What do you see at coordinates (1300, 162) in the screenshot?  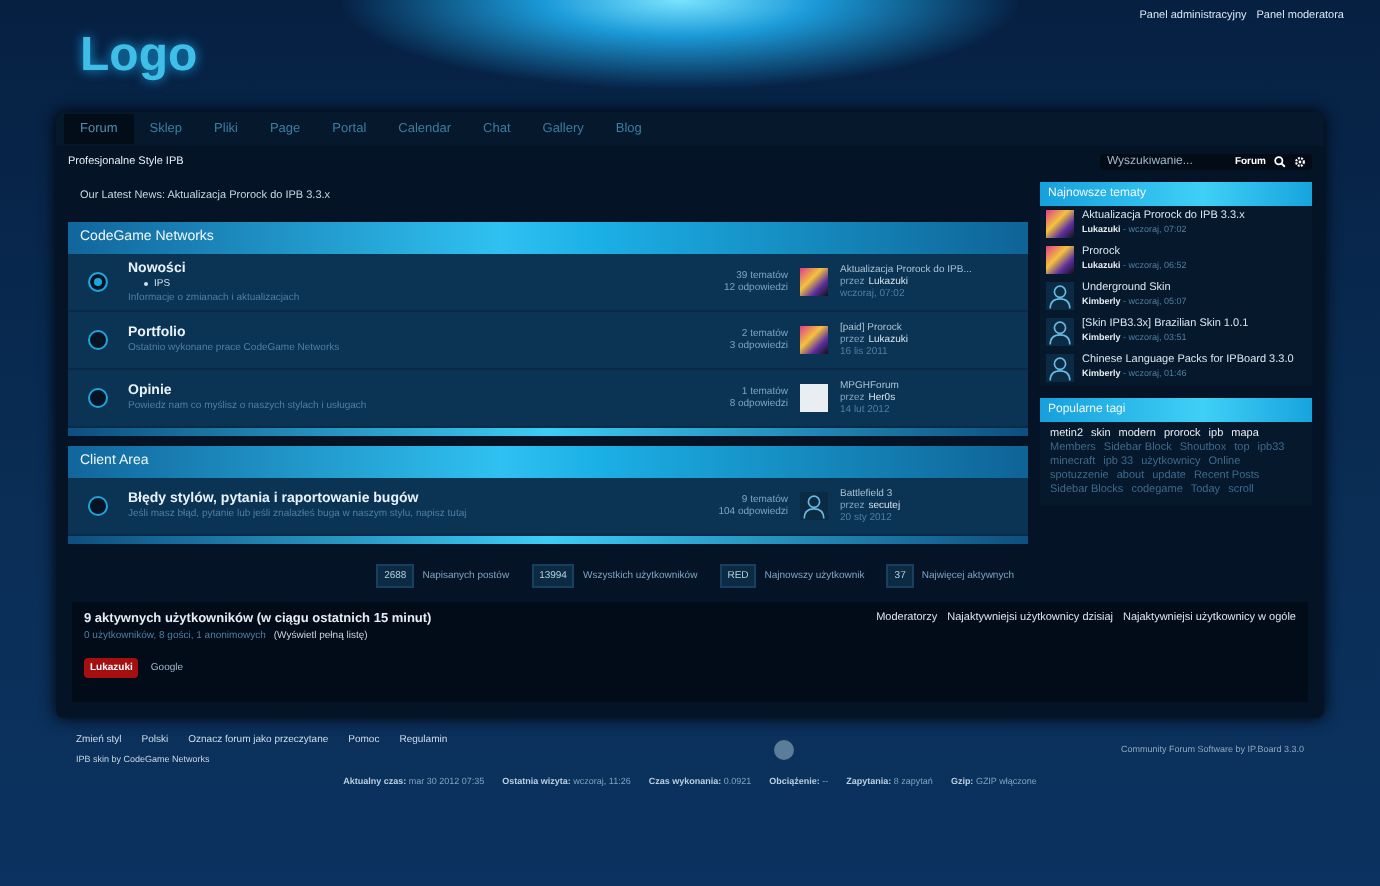 I see `settings-icon` at bounding box center [1300, 162].